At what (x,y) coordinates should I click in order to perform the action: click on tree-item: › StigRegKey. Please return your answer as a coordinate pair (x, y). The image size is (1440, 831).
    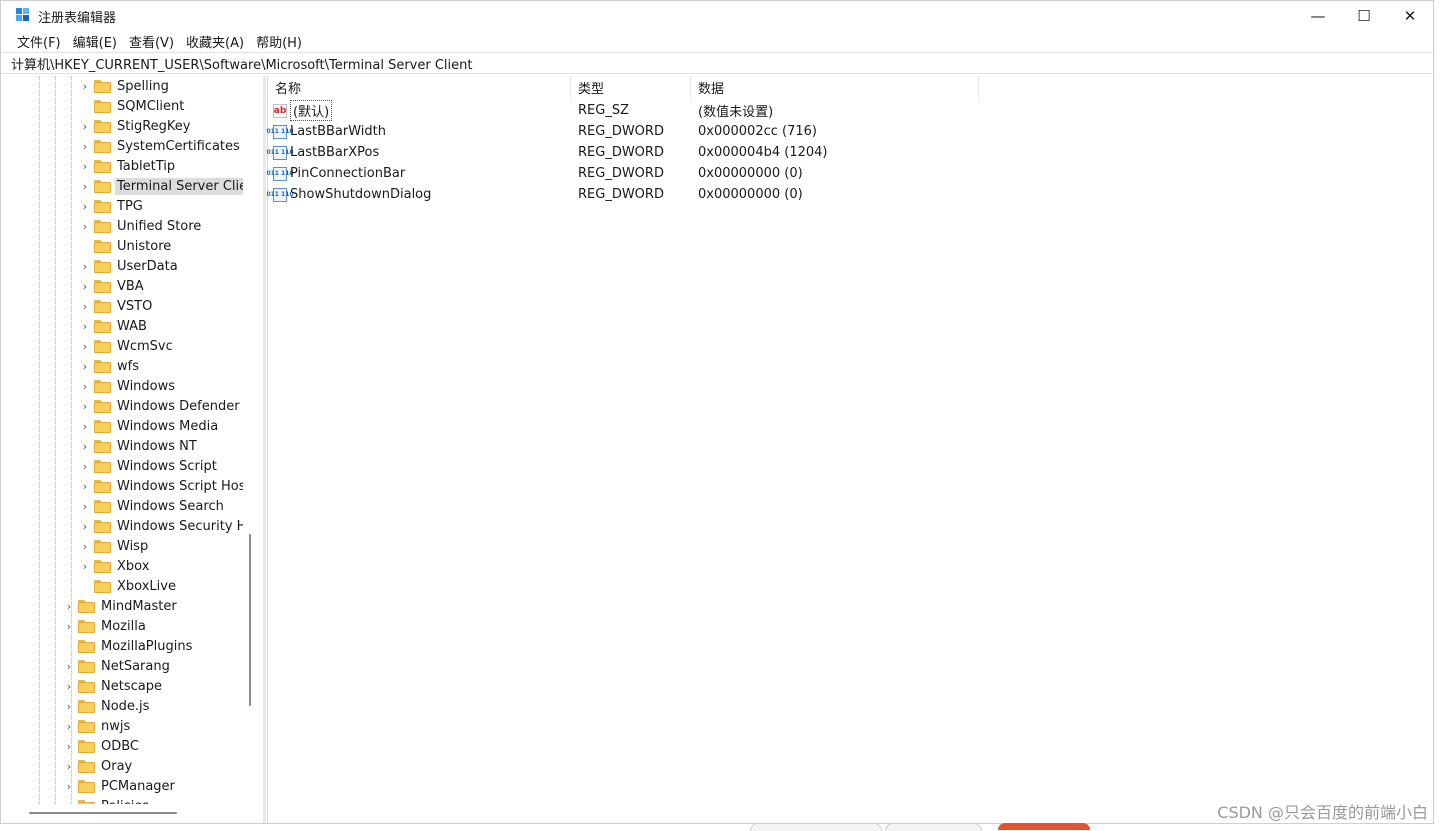
    Looking at the image, I should click on (135, 126).